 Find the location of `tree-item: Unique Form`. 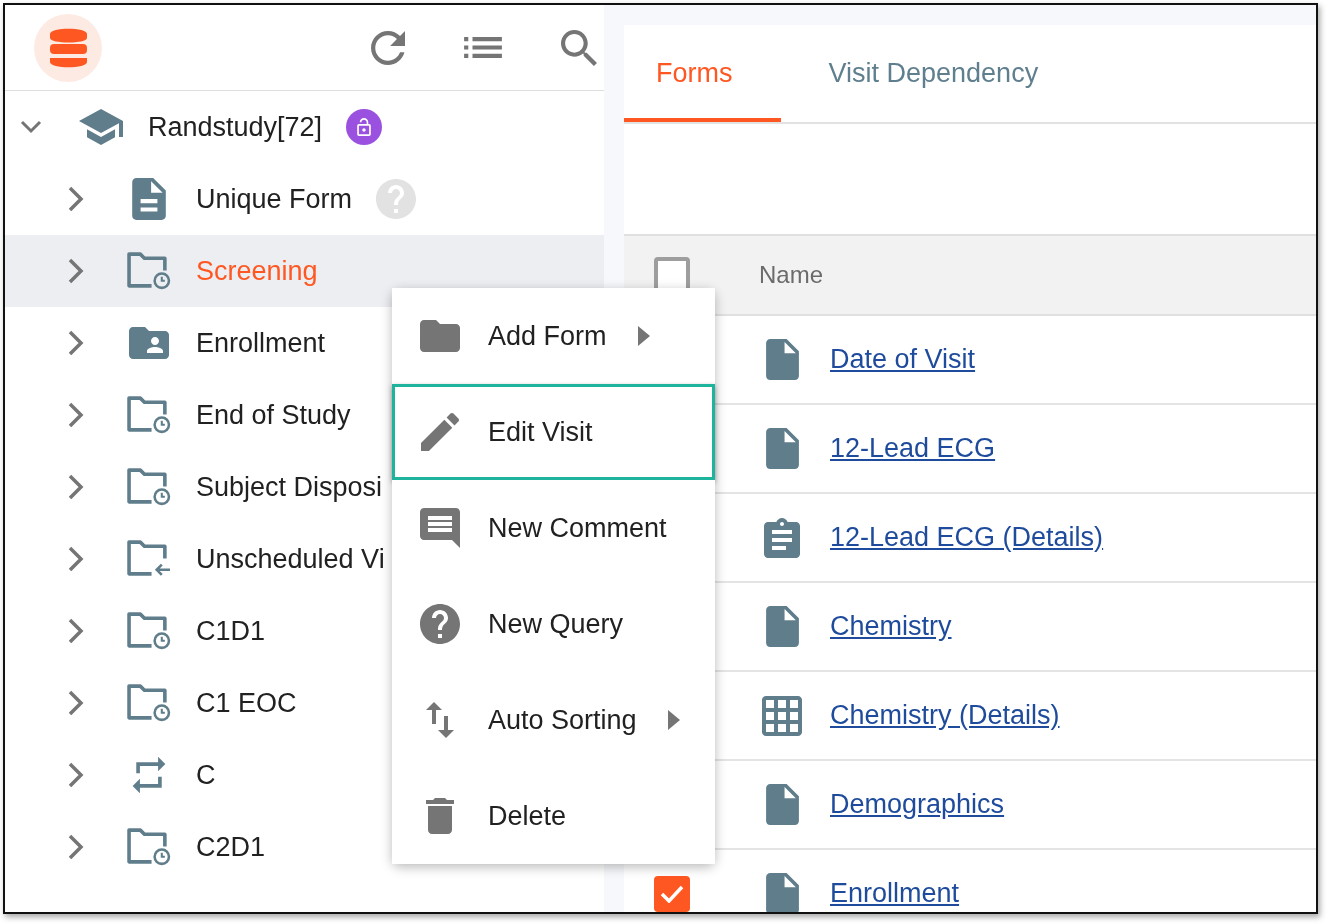

tree-item: Unique Form is located at coordinates (274, 199).